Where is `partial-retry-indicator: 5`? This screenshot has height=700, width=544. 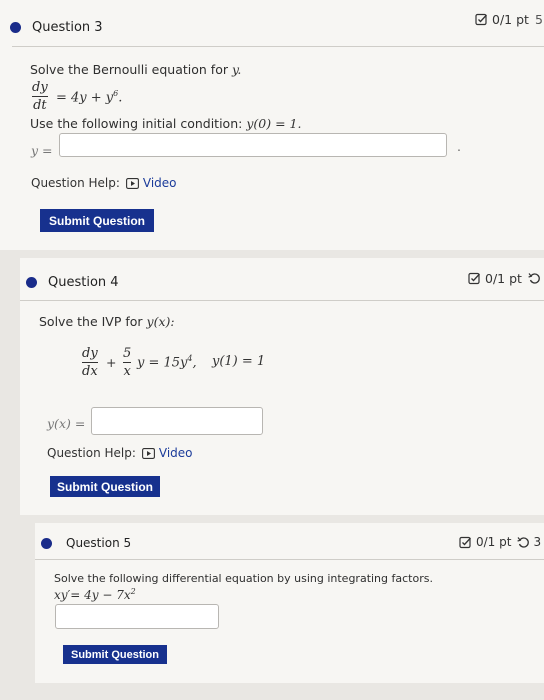
partial-retry-indicator: 5 is located at coordinates (538, 19).